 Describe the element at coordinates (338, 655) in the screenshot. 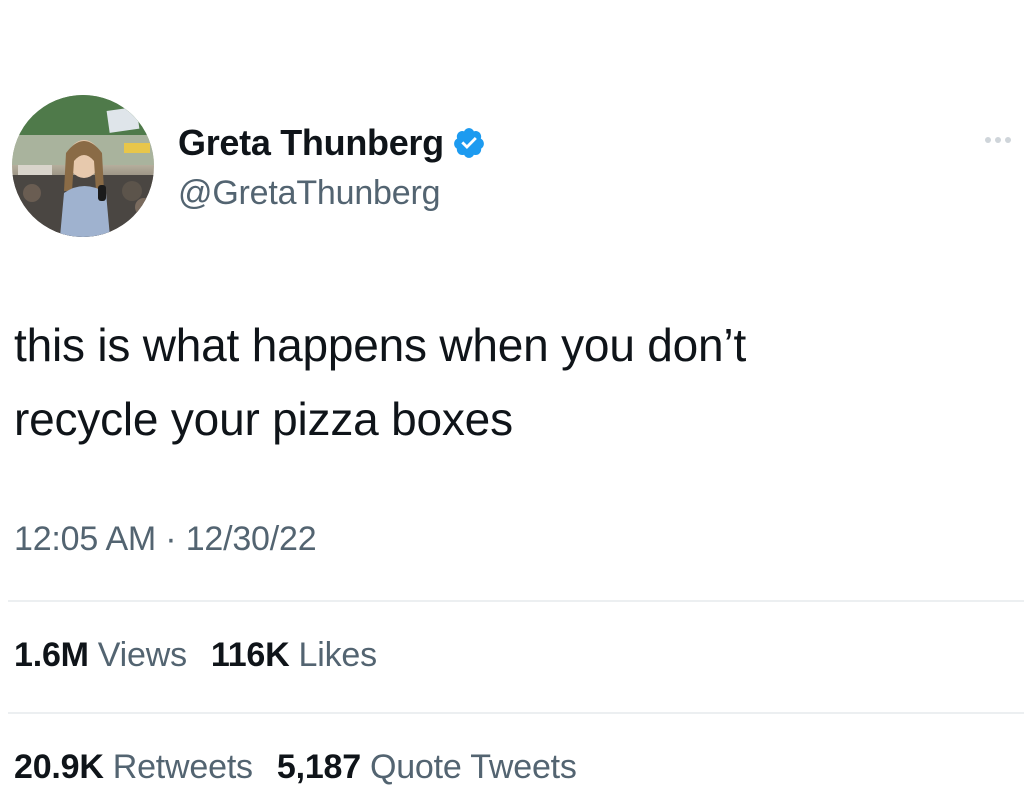

I see `likes-label: Likes` at that location.